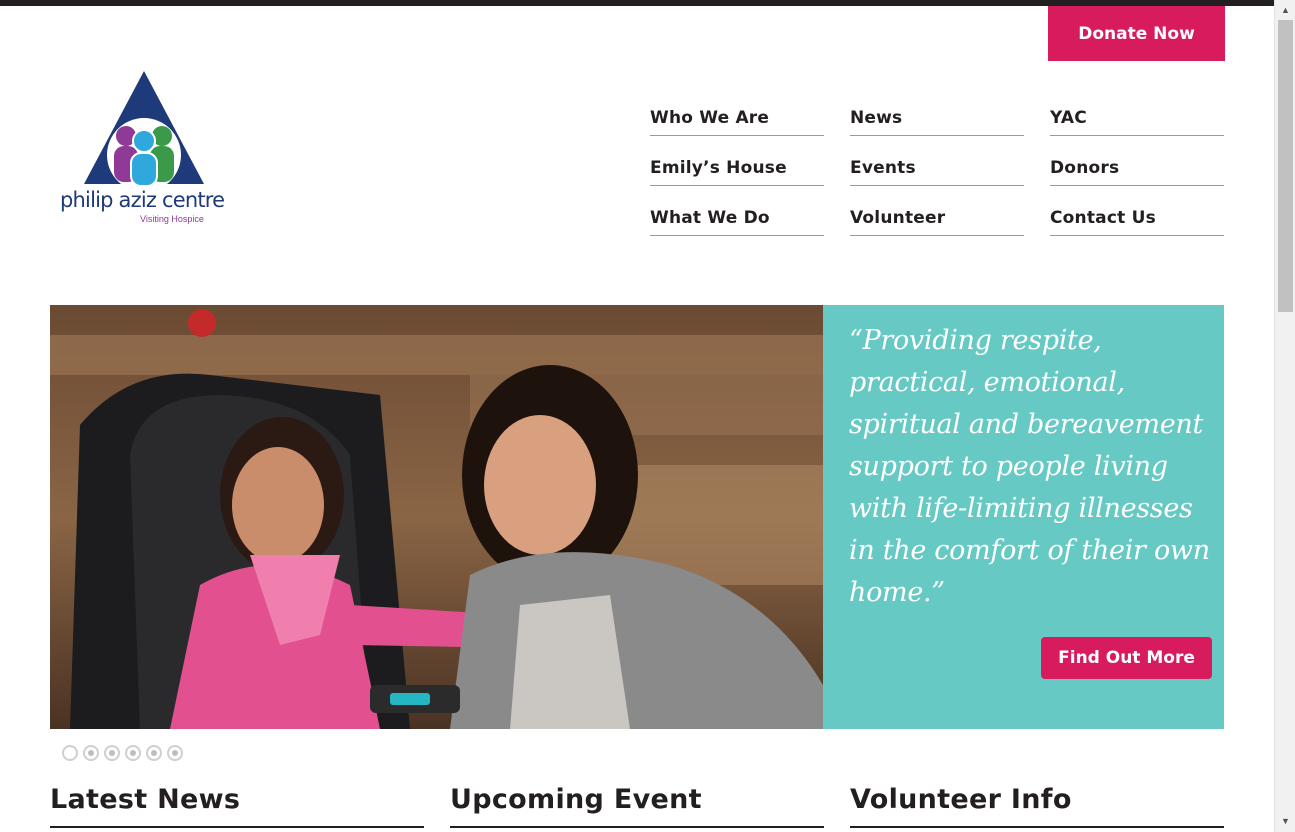 This screenshot has width=1295, height=832. I want to click on scroll-up-arrow-icon: ▲, so click(1285, 10).